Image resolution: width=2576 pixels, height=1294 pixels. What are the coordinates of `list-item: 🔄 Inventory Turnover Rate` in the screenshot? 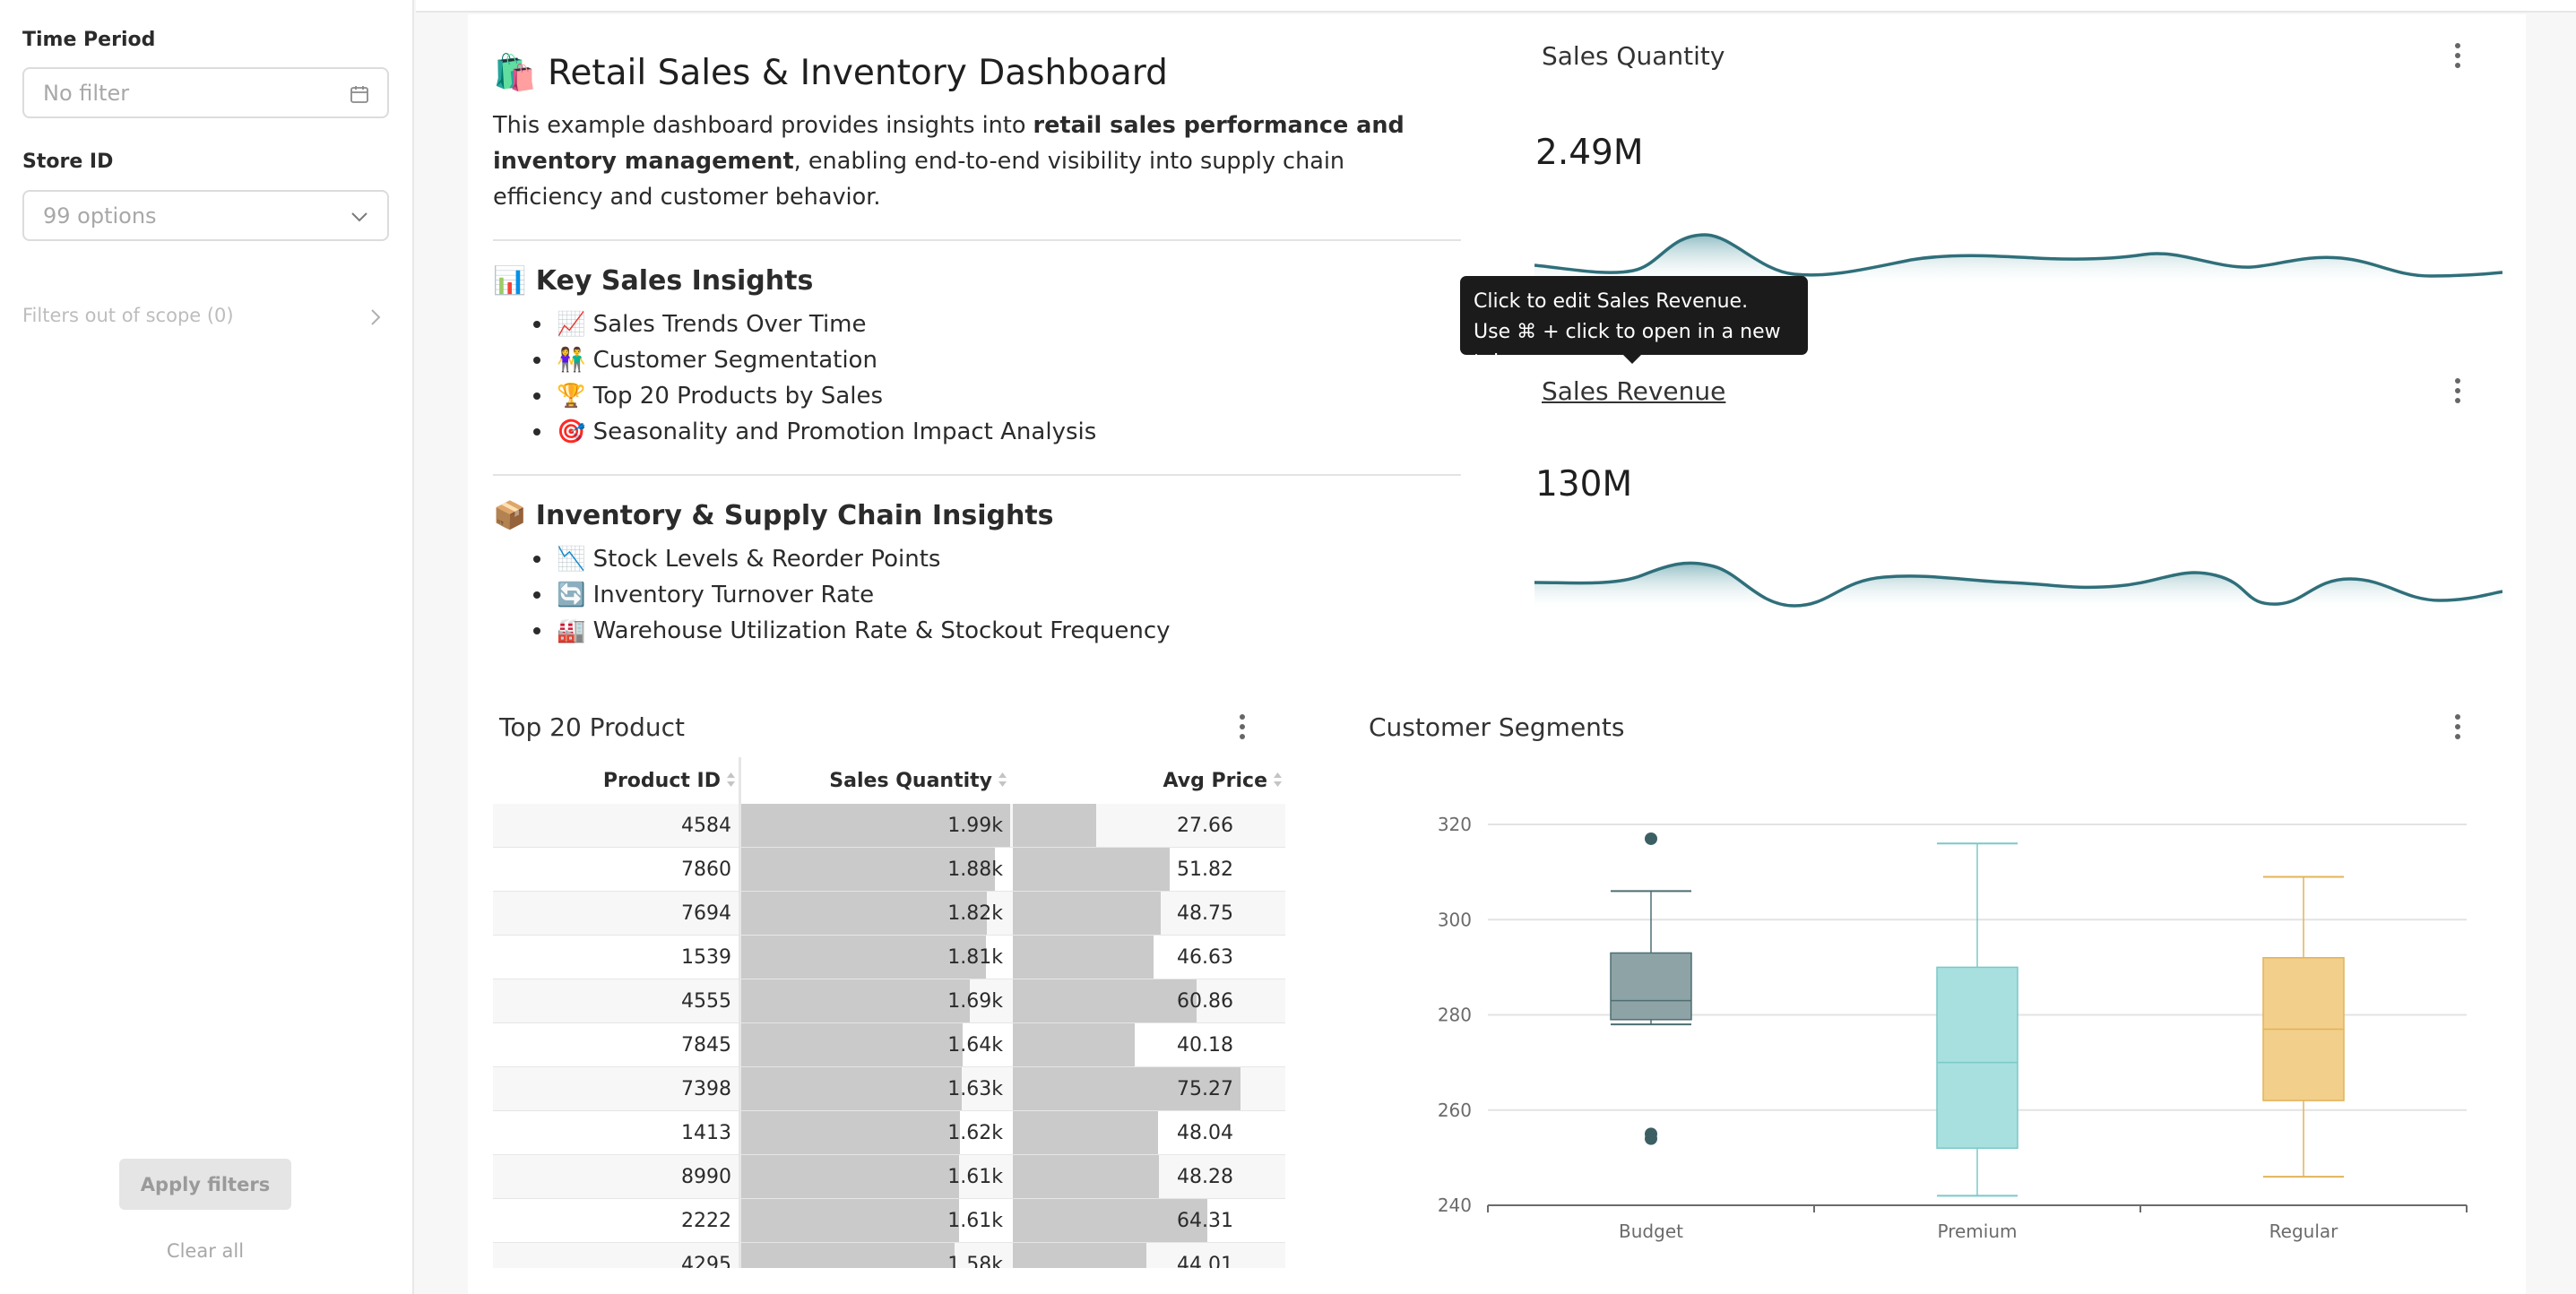 It's located at (852, 595).